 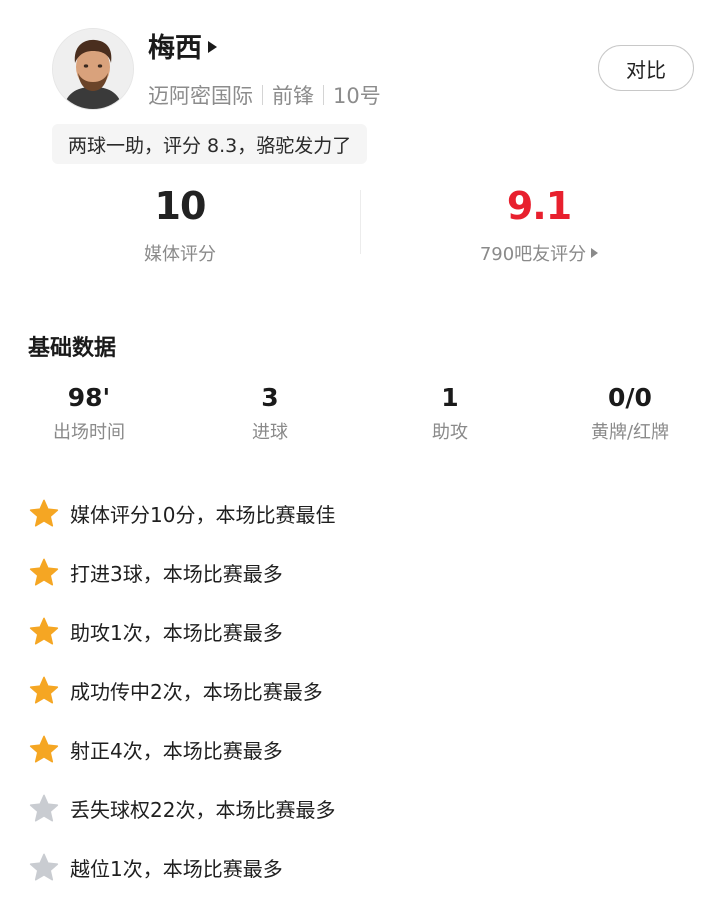 What do you see at coordinates (358, 513) in the screenshot?
I see `highlight-item: 媒体评分10分，本场比赛最佳` at bounding box center [358, 513].